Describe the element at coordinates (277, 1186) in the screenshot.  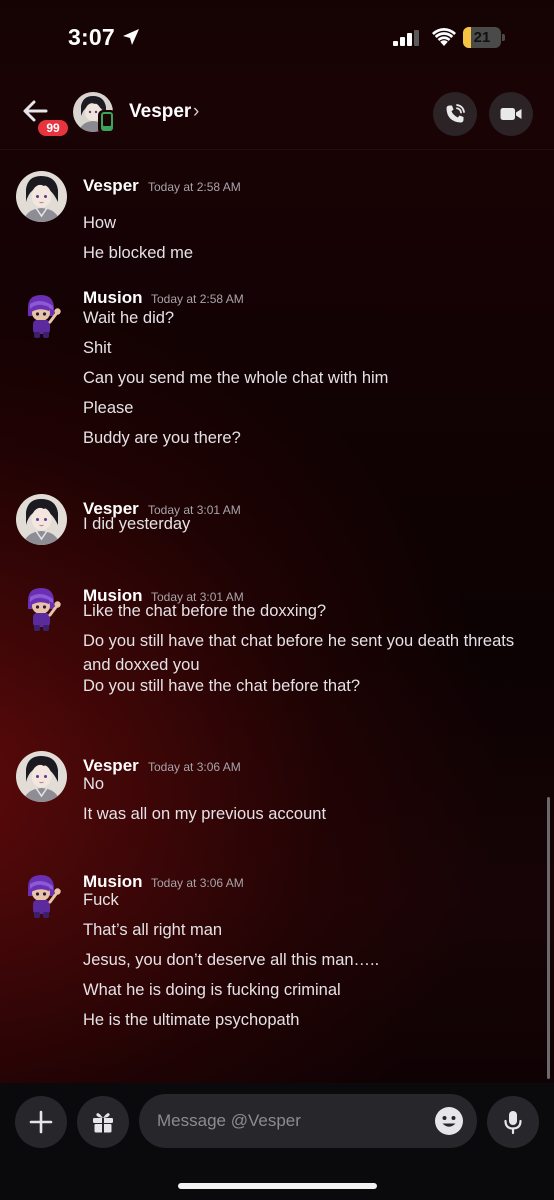
I see `home-indicator` at that location.